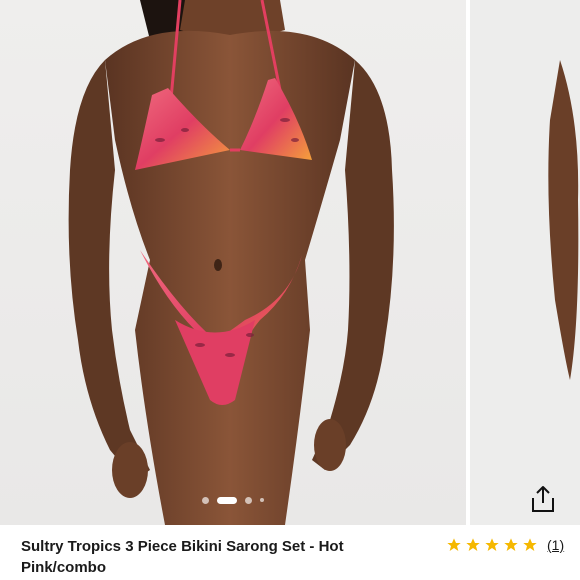  I want to click on product-rating: (1), so click(505, 545).